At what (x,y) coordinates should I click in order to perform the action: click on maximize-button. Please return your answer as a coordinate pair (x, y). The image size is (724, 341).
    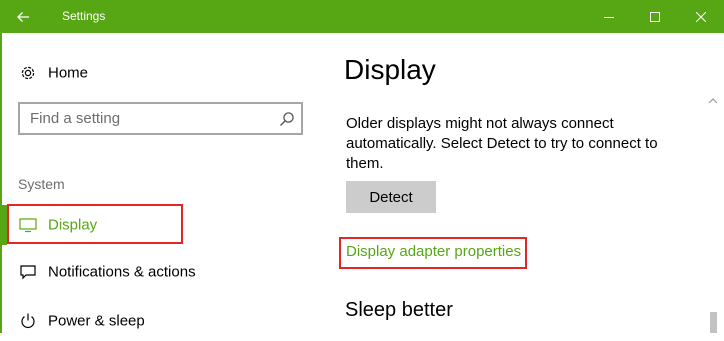
    Looking at the image, I should click on (655, 16).